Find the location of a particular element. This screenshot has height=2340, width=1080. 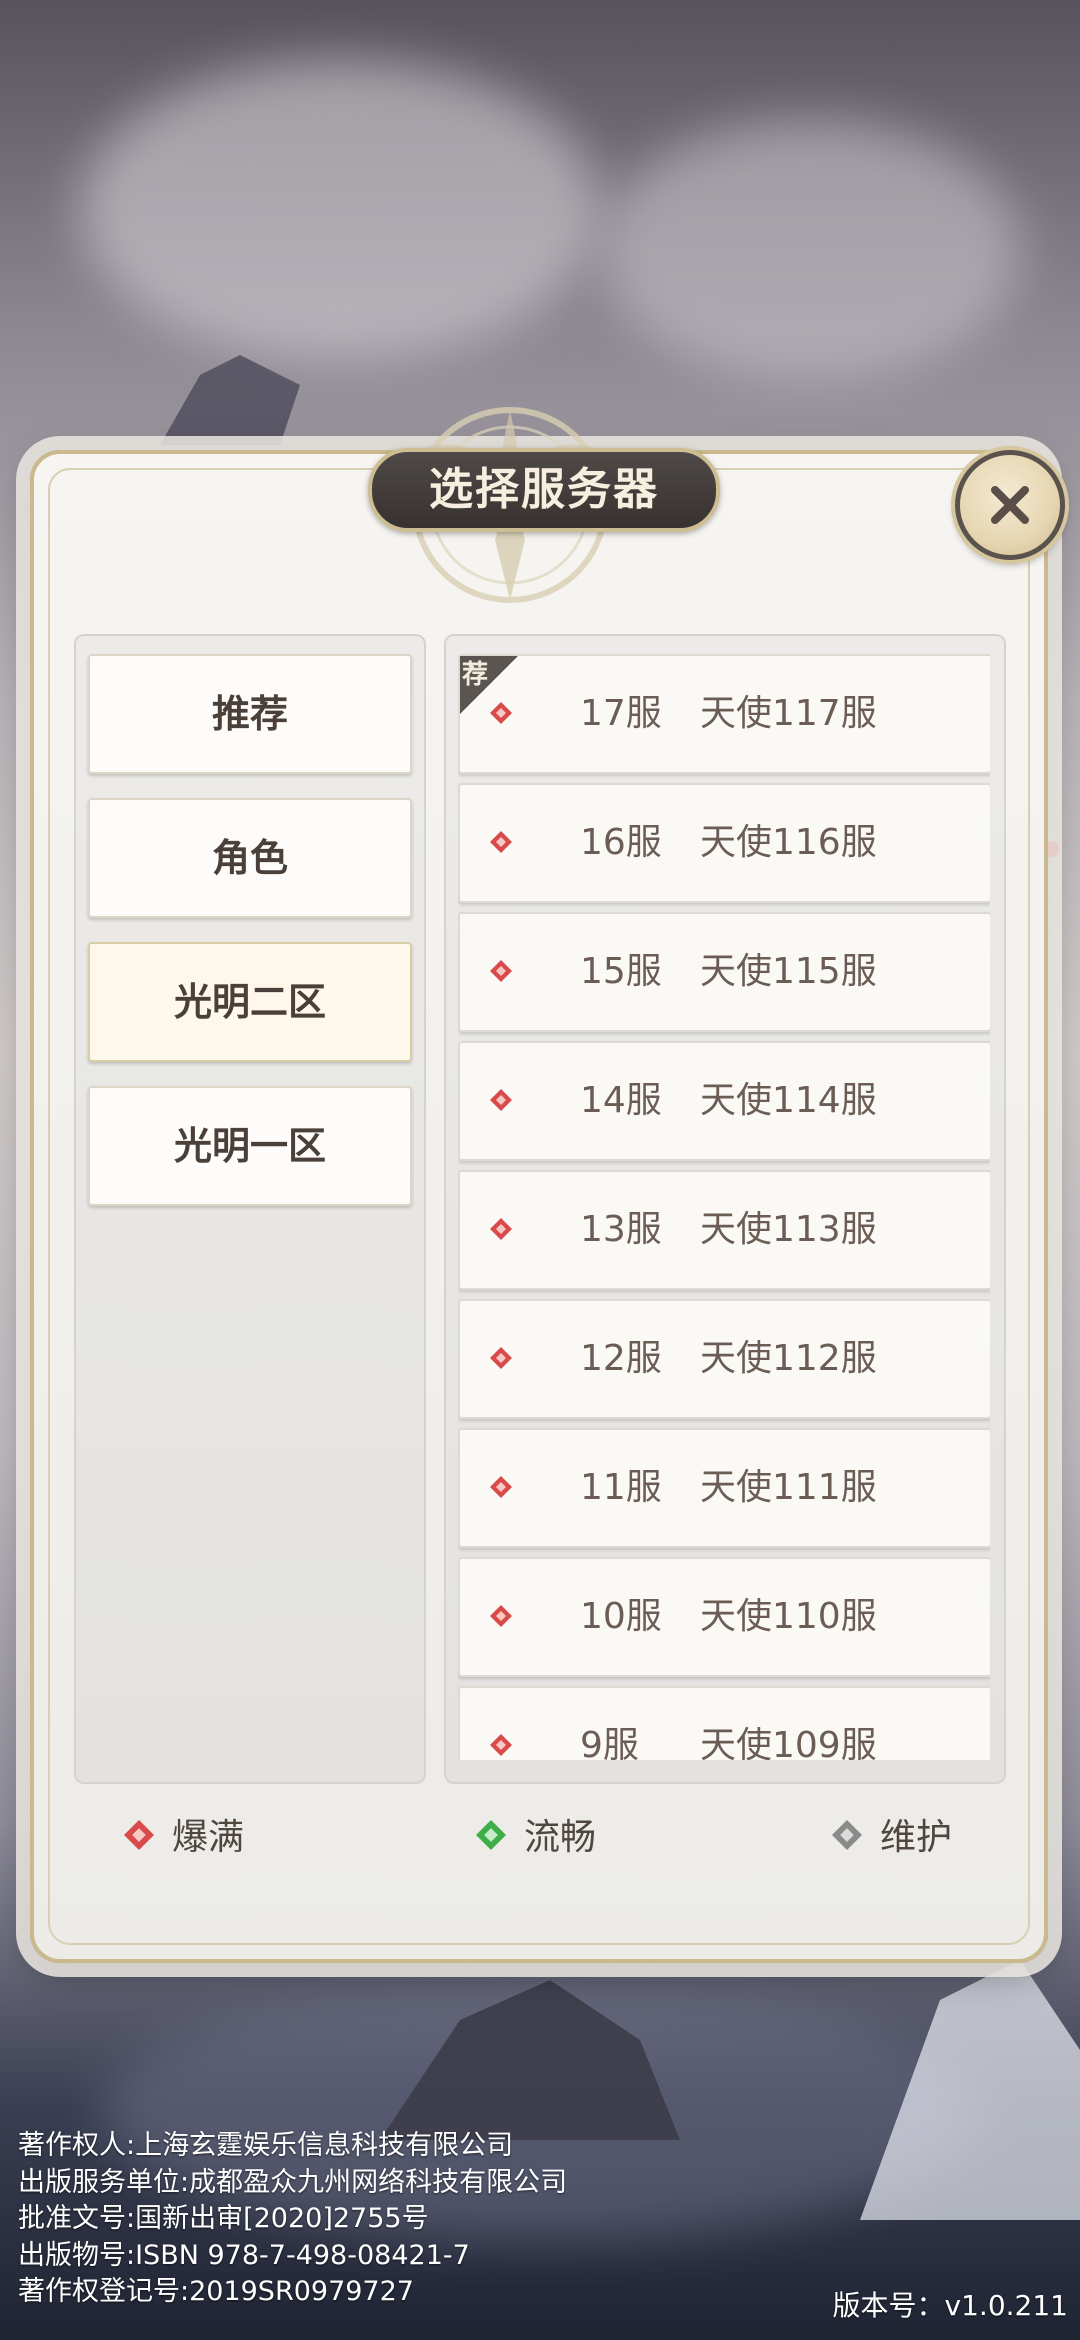

category-roles: 角色 is located at coordinates (250, 858).